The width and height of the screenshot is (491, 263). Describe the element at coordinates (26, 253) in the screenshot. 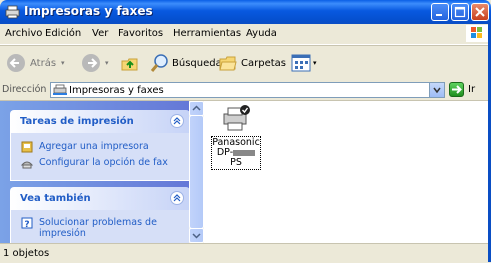

I see `status-text: 1 objetos` at that location.